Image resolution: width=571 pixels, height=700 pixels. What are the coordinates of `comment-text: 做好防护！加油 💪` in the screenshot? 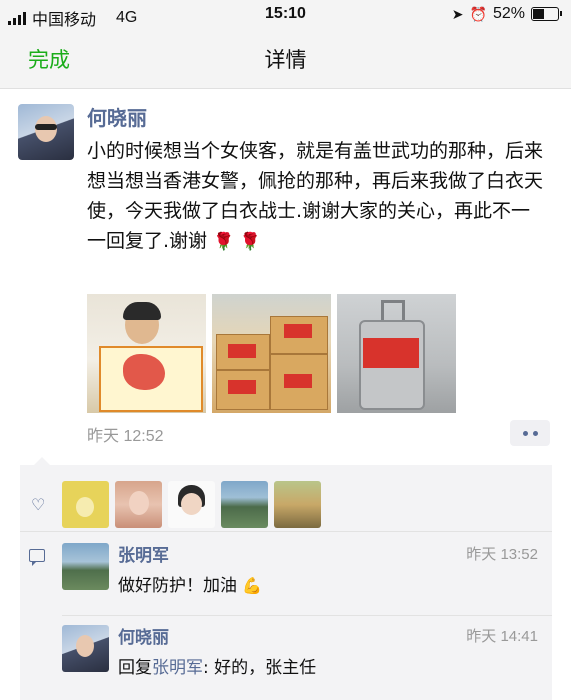 It's located at (190, 583).